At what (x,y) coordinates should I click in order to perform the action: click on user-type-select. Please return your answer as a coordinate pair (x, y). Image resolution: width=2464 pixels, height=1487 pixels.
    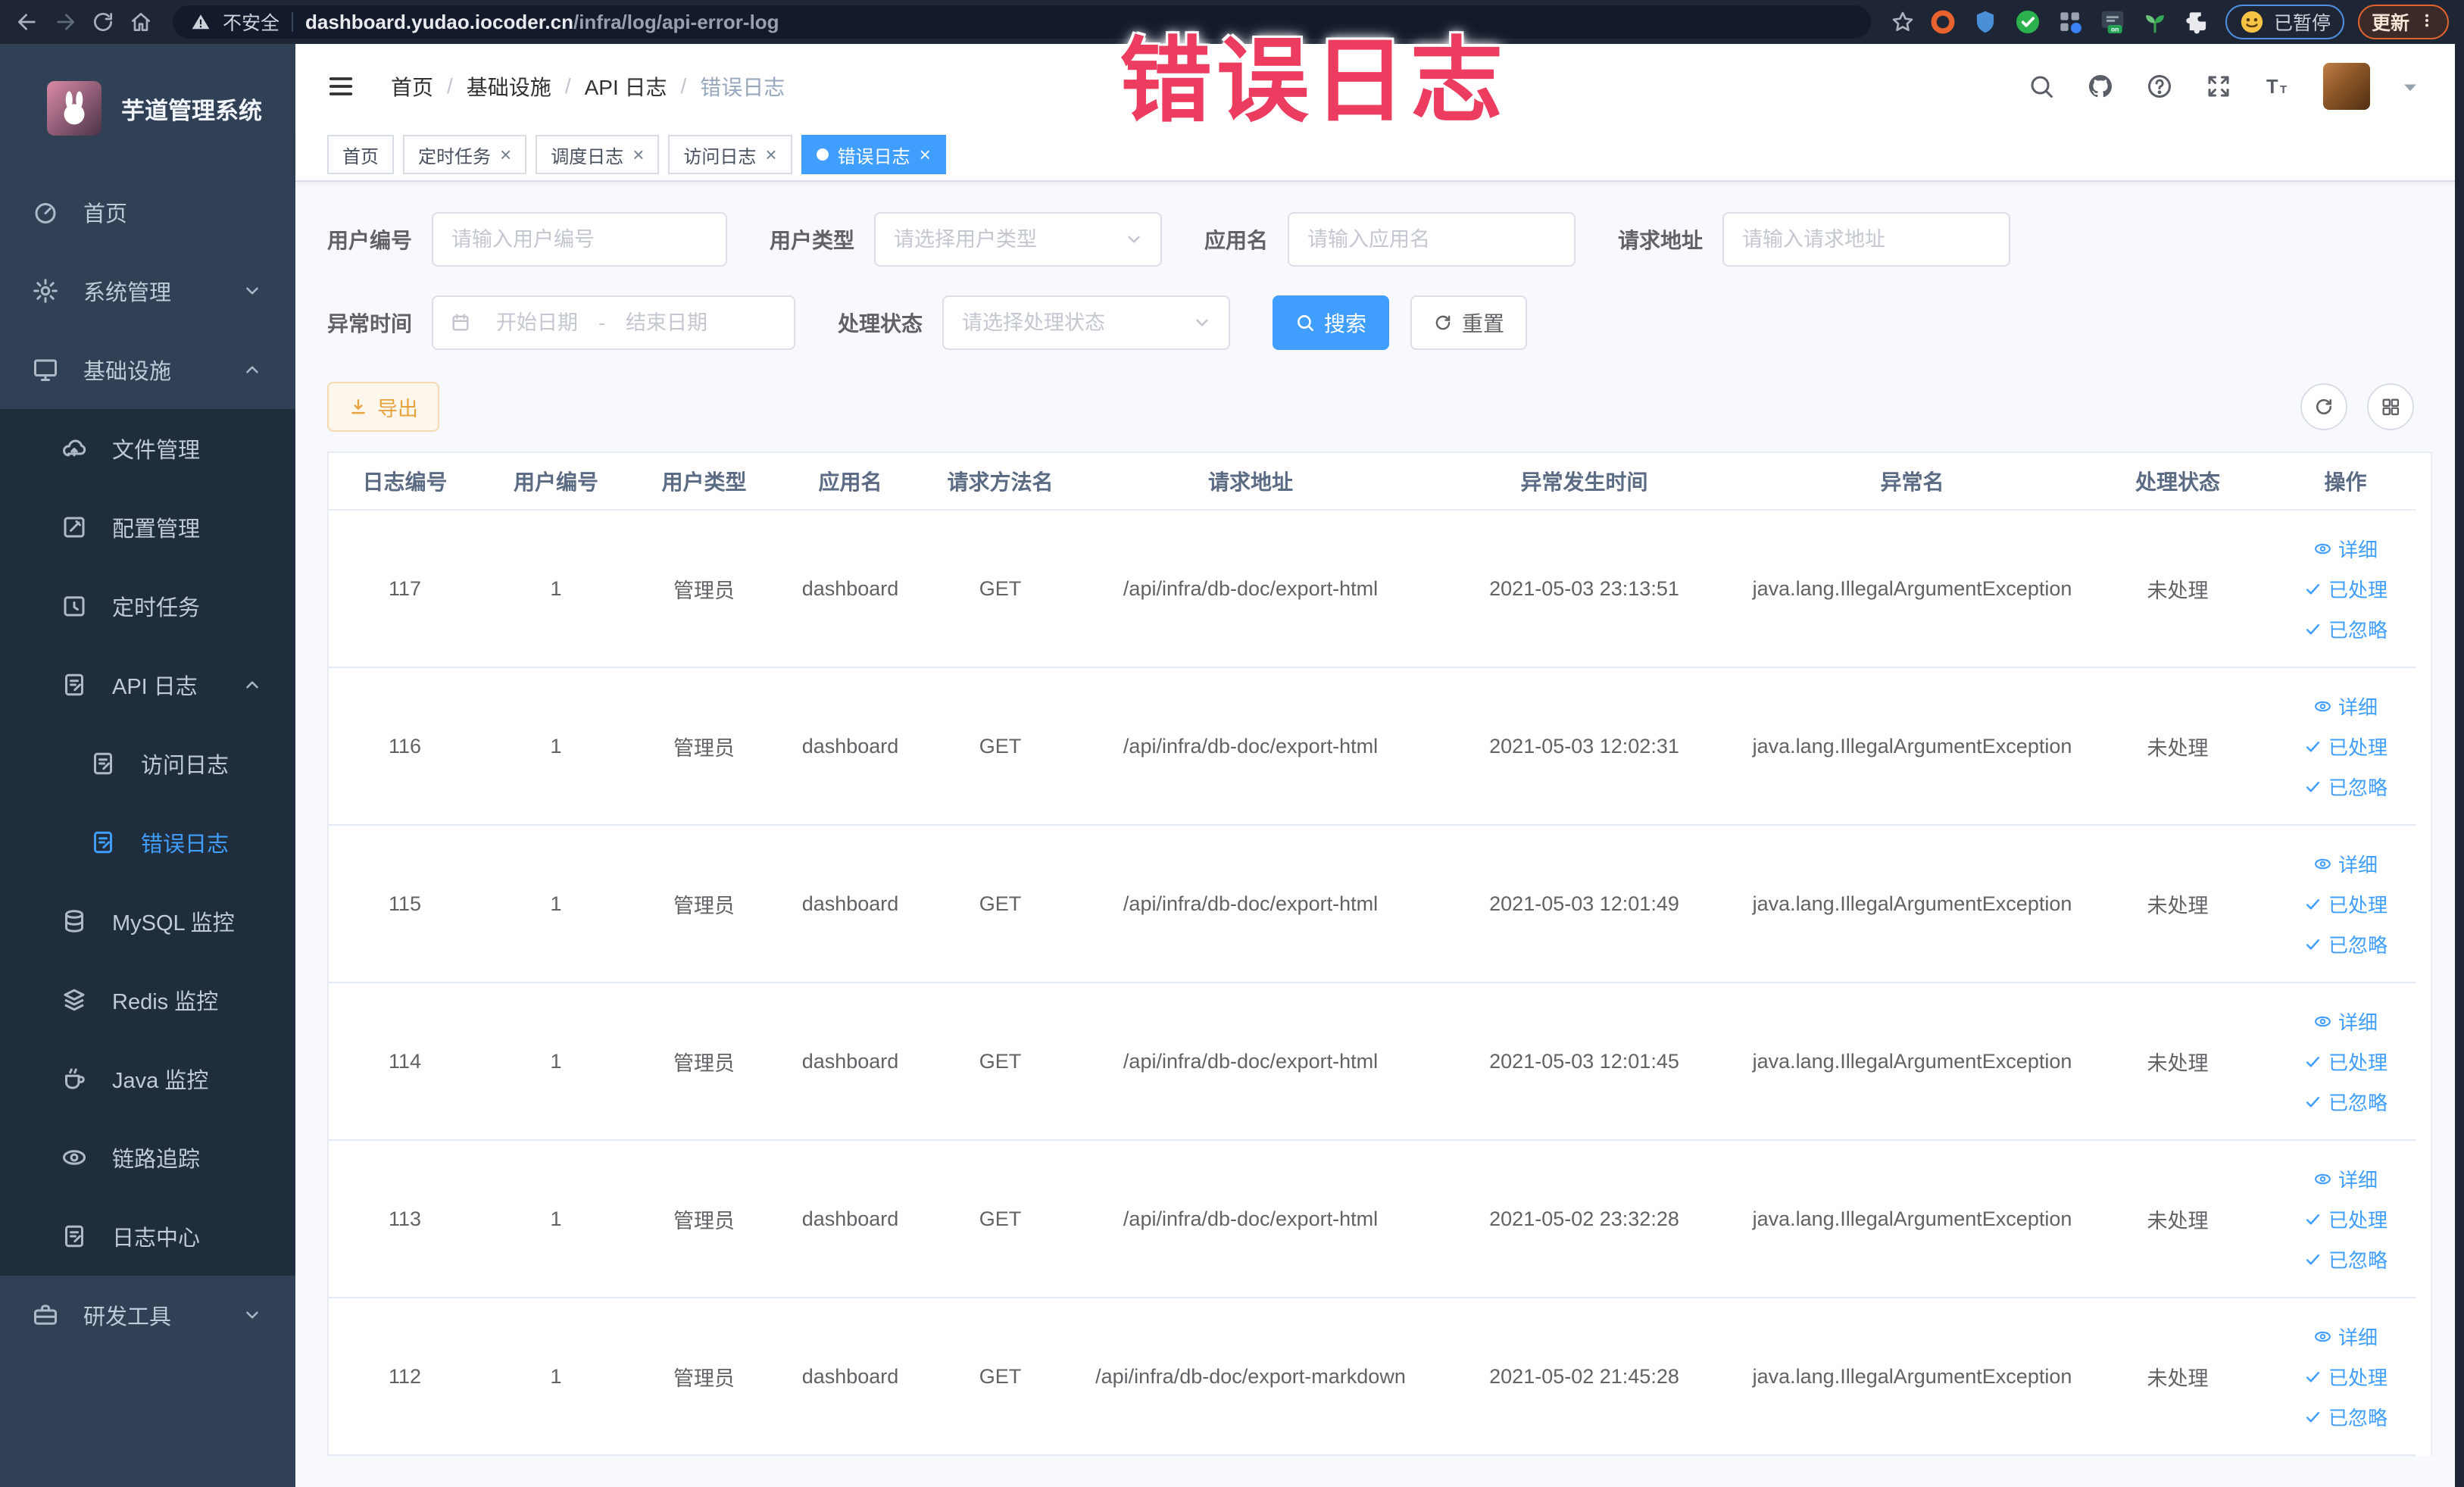
    Looking at the image, I should click on (1018, 239).